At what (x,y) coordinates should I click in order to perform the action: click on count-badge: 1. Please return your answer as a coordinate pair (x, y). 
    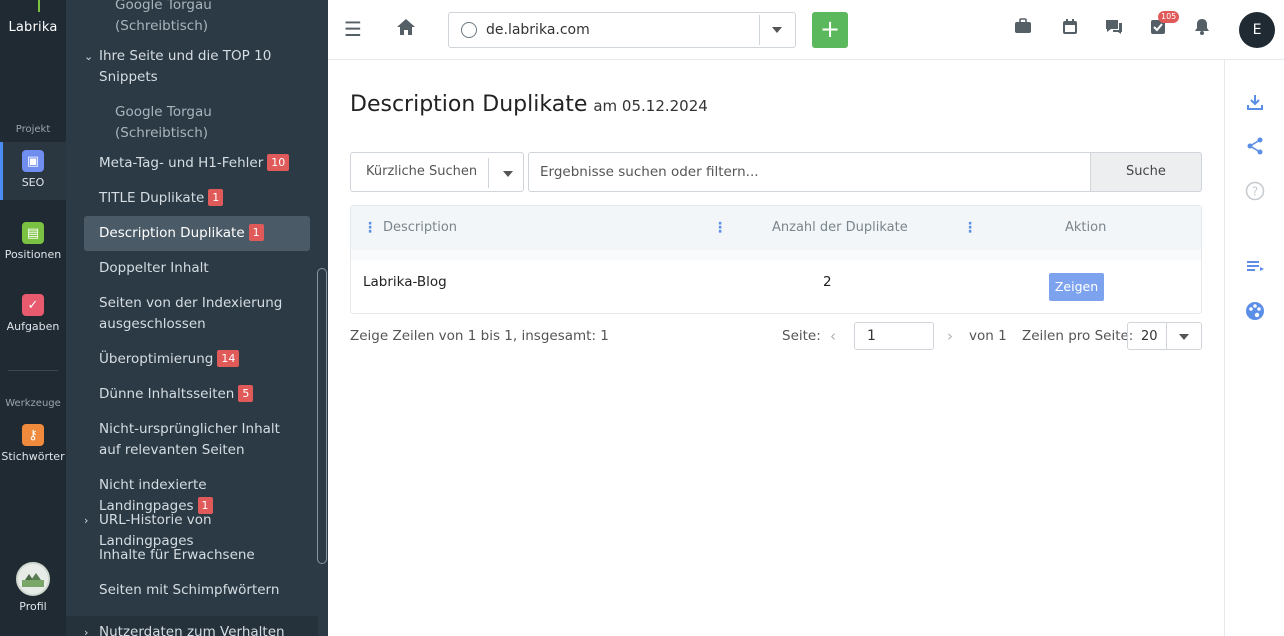
    Looking at the image, I should click on (256, 232).